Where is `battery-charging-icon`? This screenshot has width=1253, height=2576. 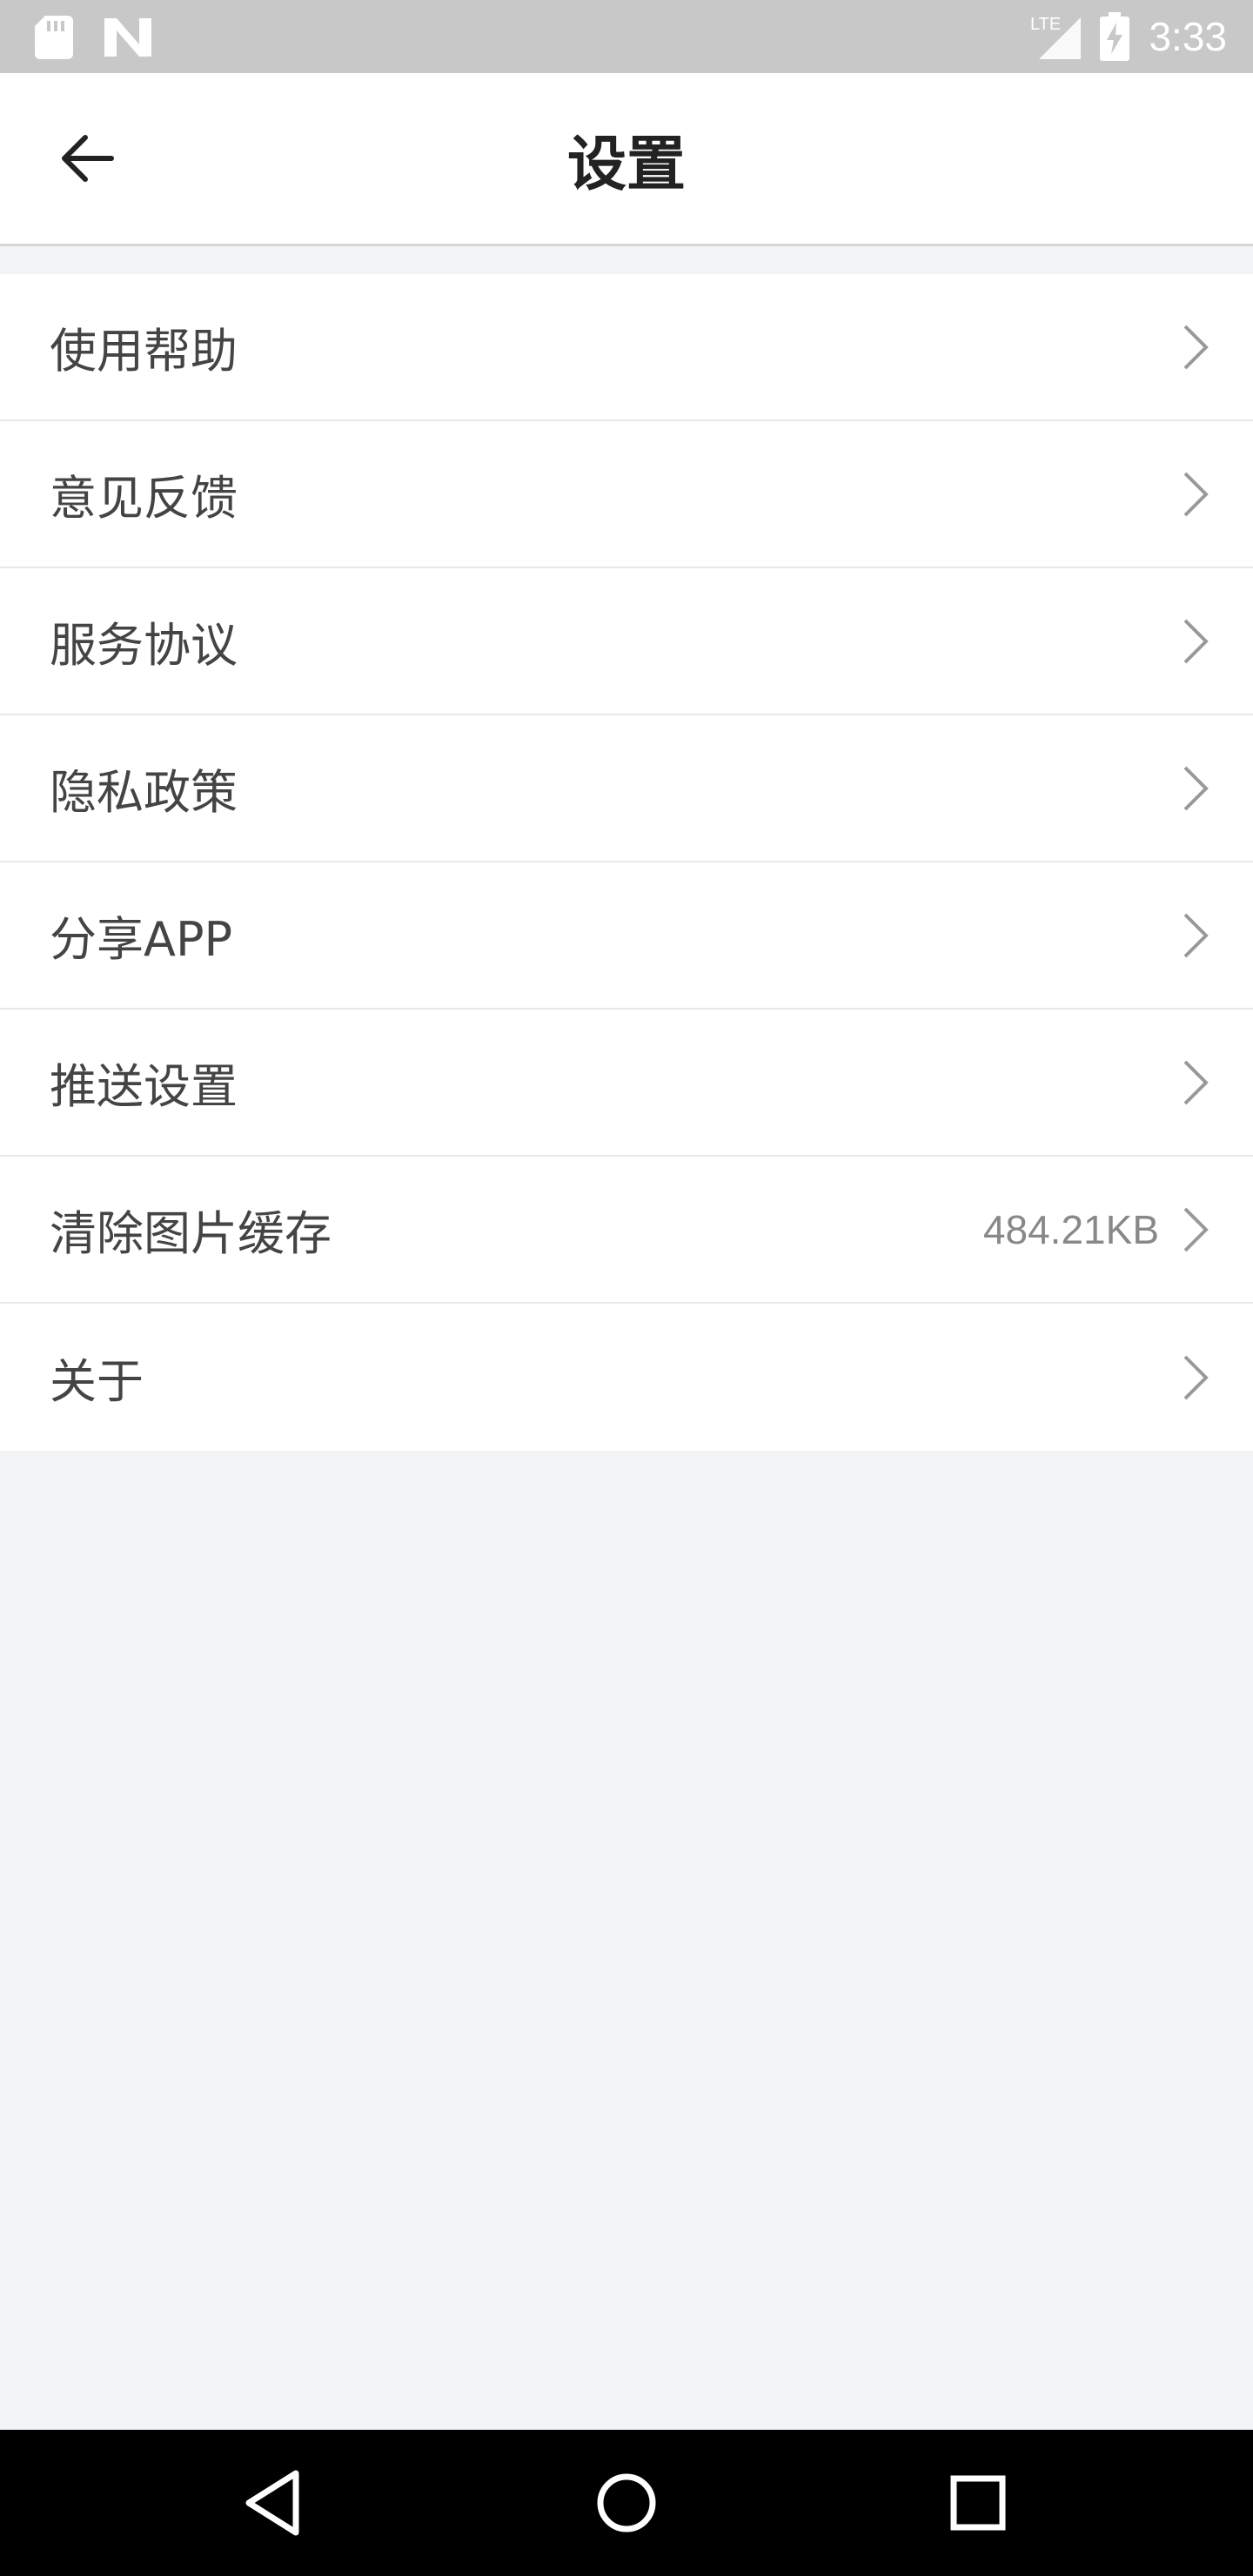 battery-charging-icon is located at coordinates (1115, 37).